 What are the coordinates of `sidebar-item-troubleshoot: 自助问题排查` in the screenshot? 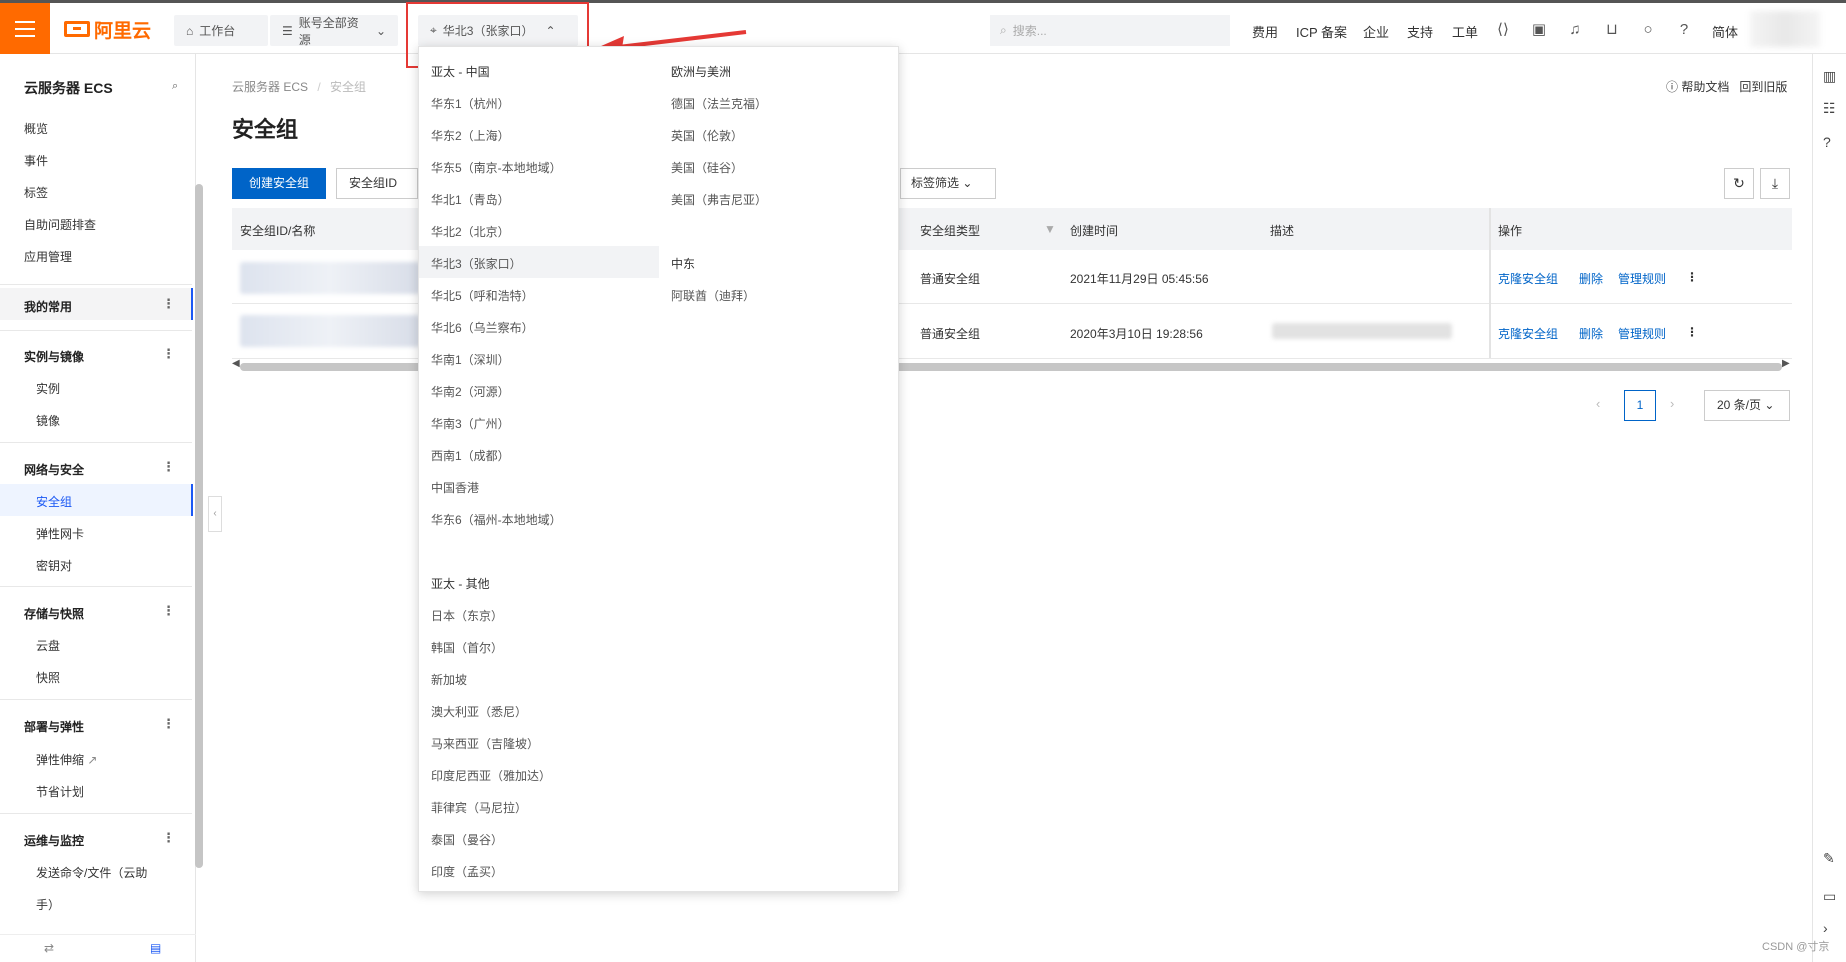 It's located at (60, 224).